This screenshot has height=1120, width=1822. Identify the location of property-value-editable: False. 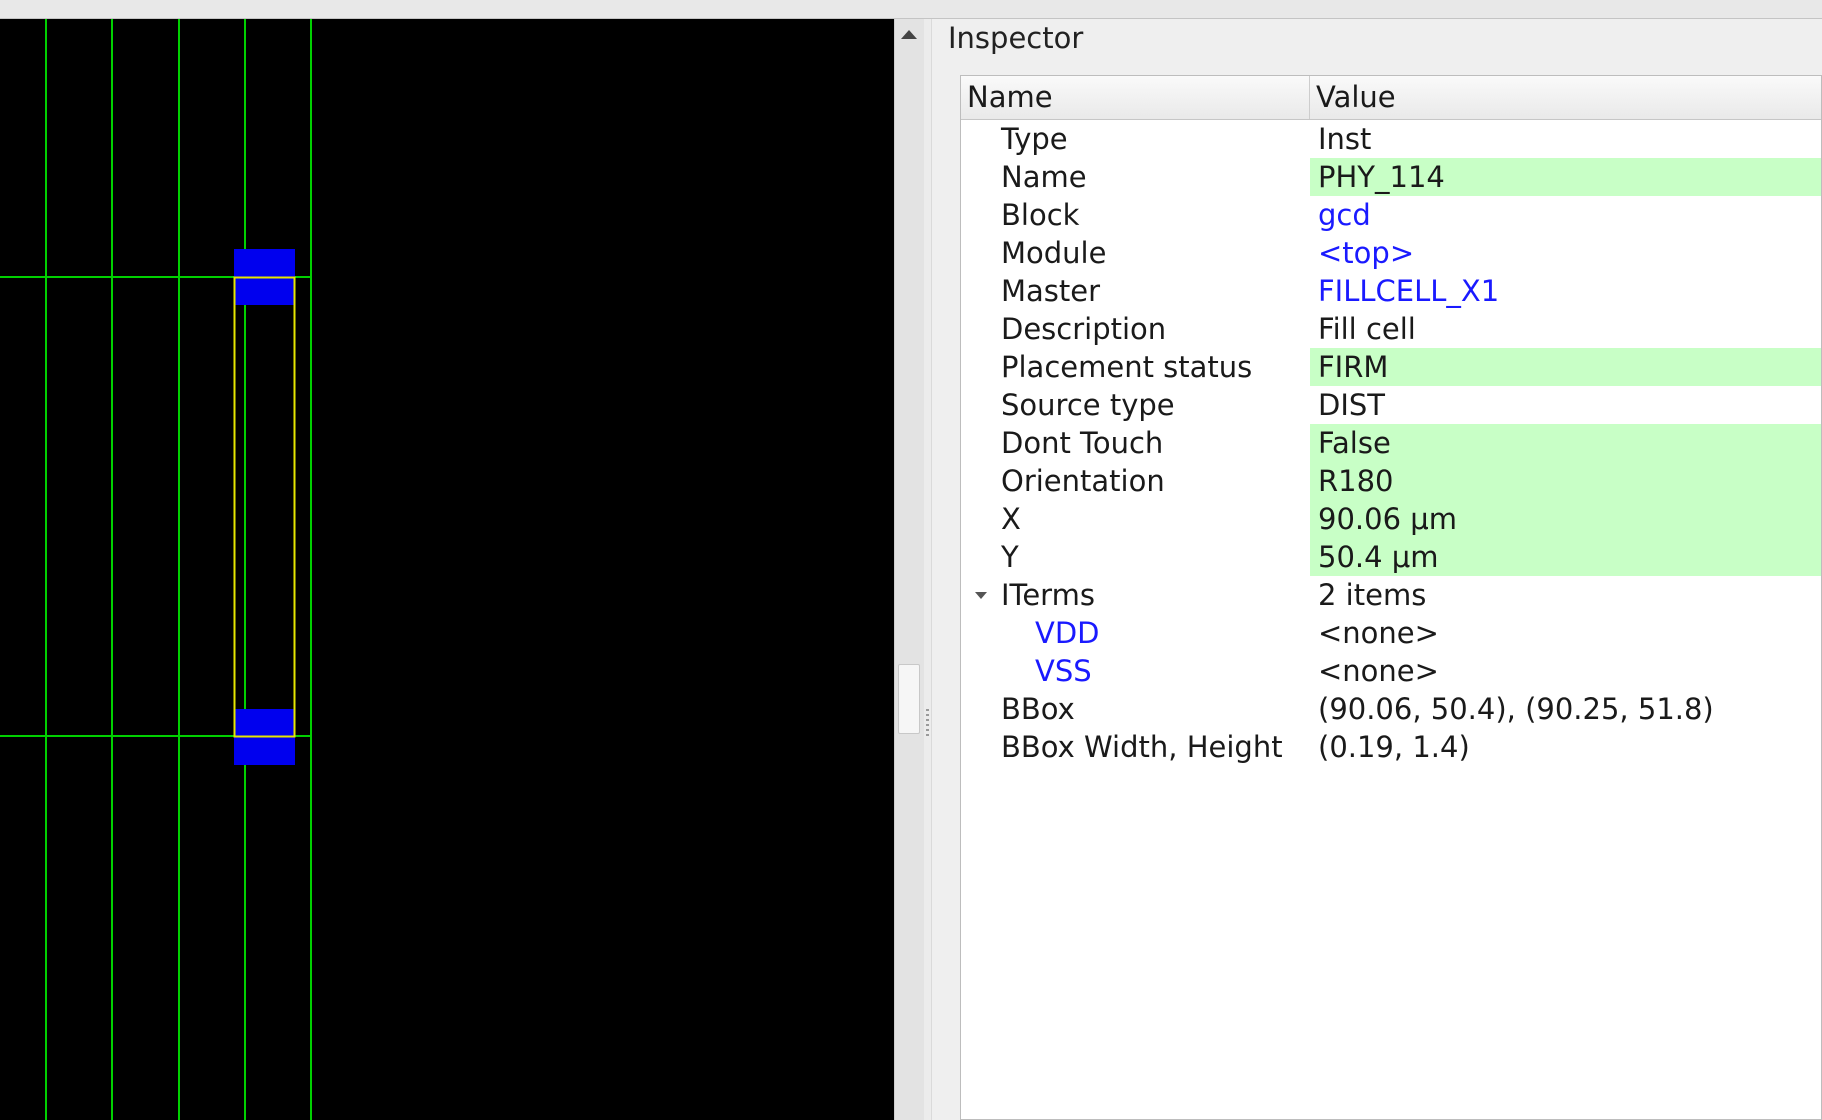
(1565, 443).